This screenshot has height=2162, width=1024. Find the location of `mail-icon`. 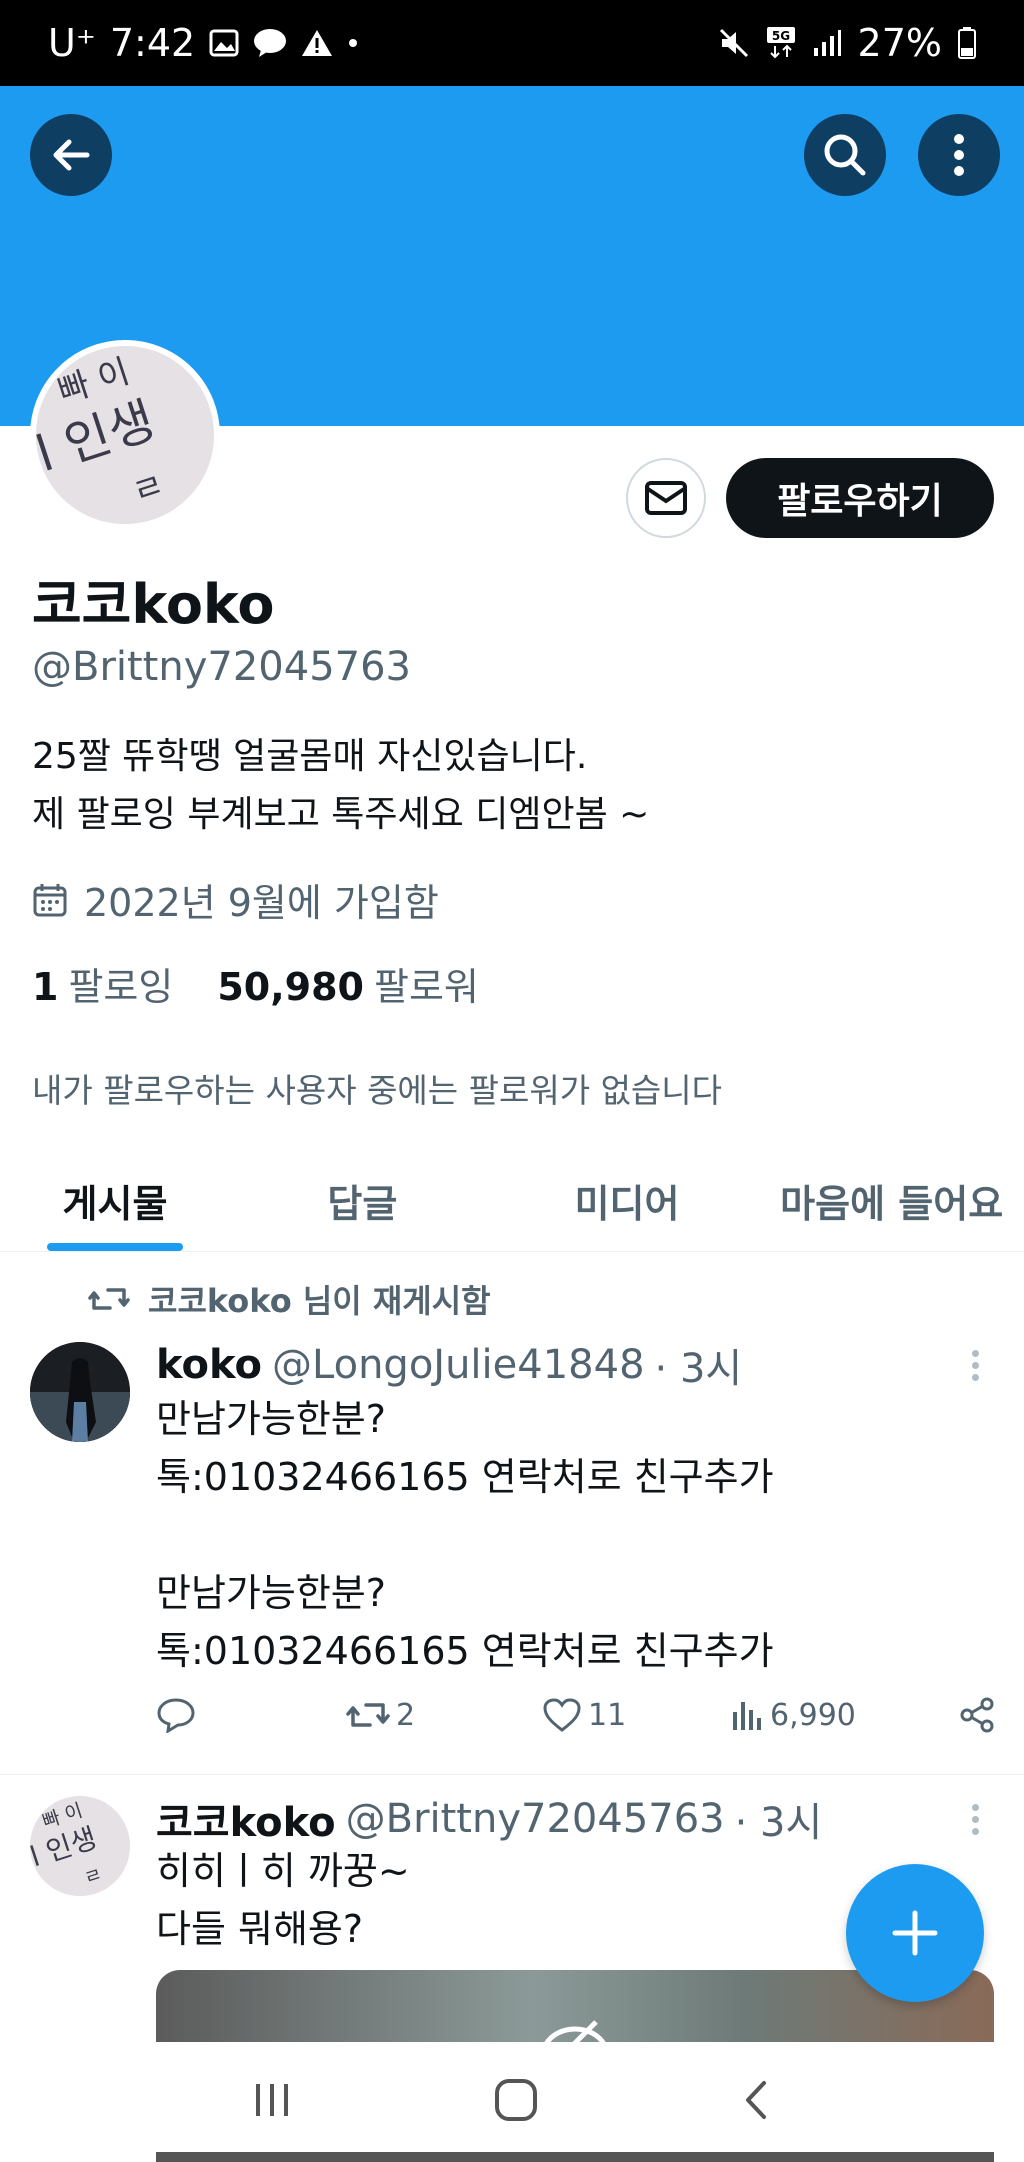

mail-icon is located at coordinates (666, 498).